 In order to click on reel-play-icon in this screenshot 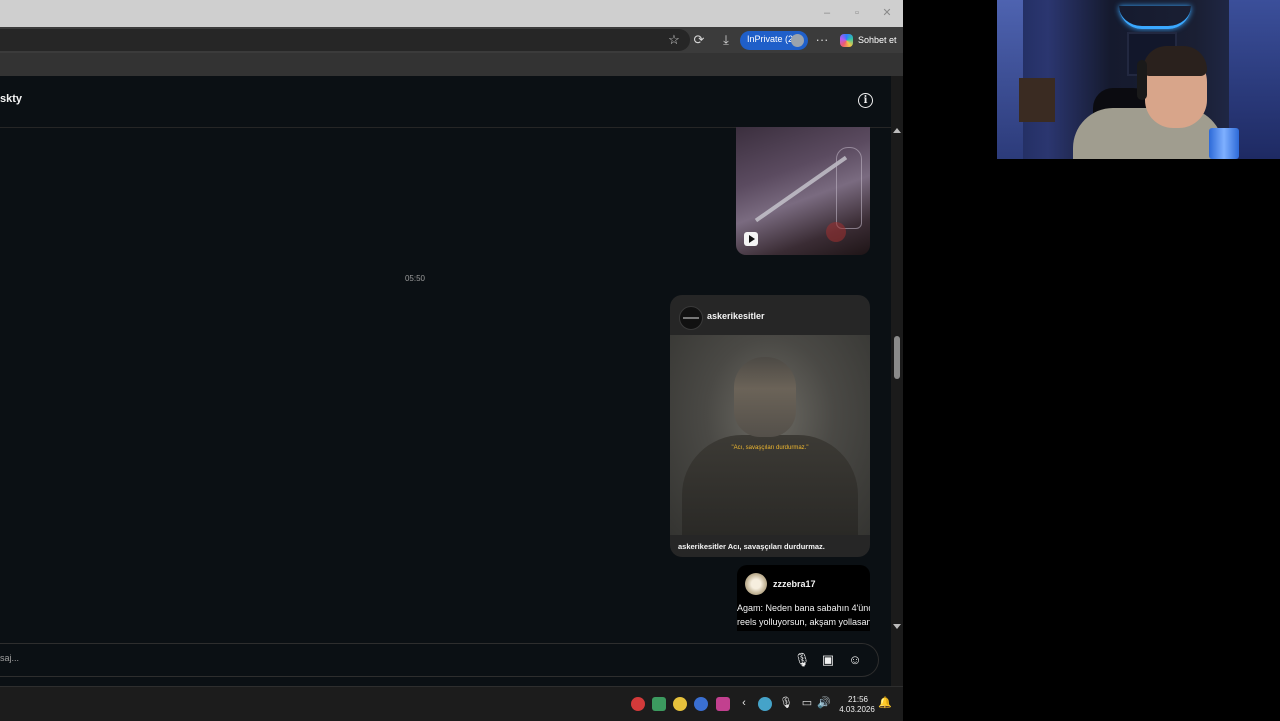, I will do `click(751, 239)`.